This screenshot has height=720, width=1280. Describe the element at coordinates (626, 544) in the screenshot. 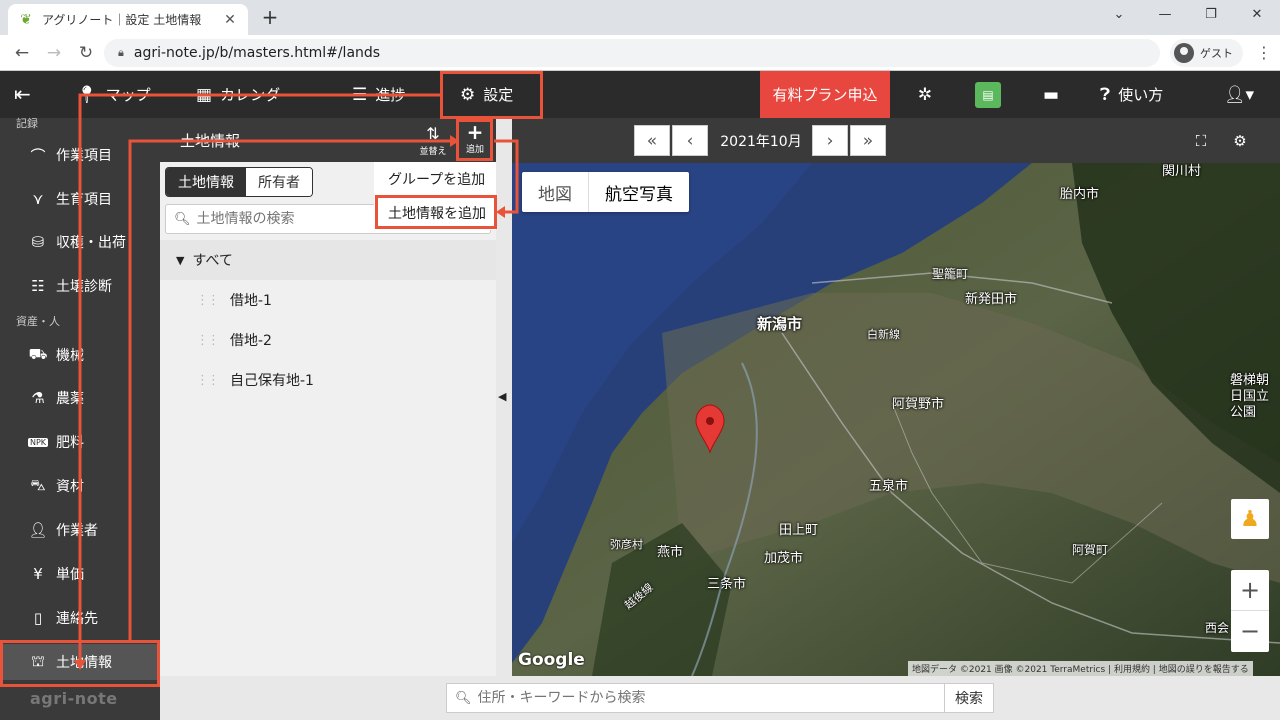

I see `map-label-yahiko: 弥彦村` at that location.